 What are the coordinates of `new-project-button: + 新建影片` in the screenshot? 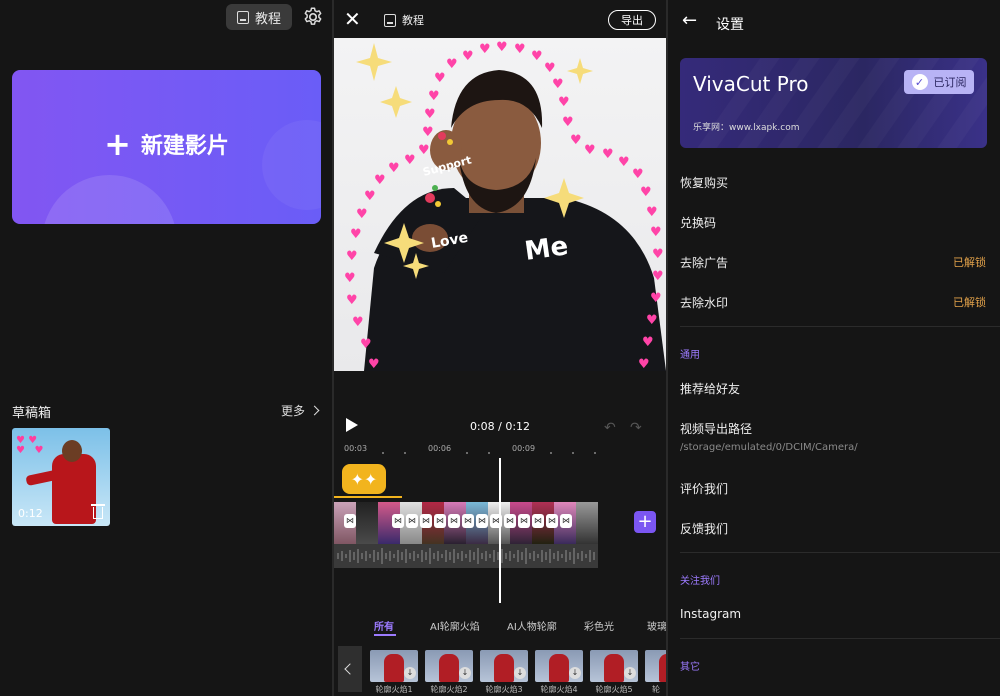 It's located at (166, 147).